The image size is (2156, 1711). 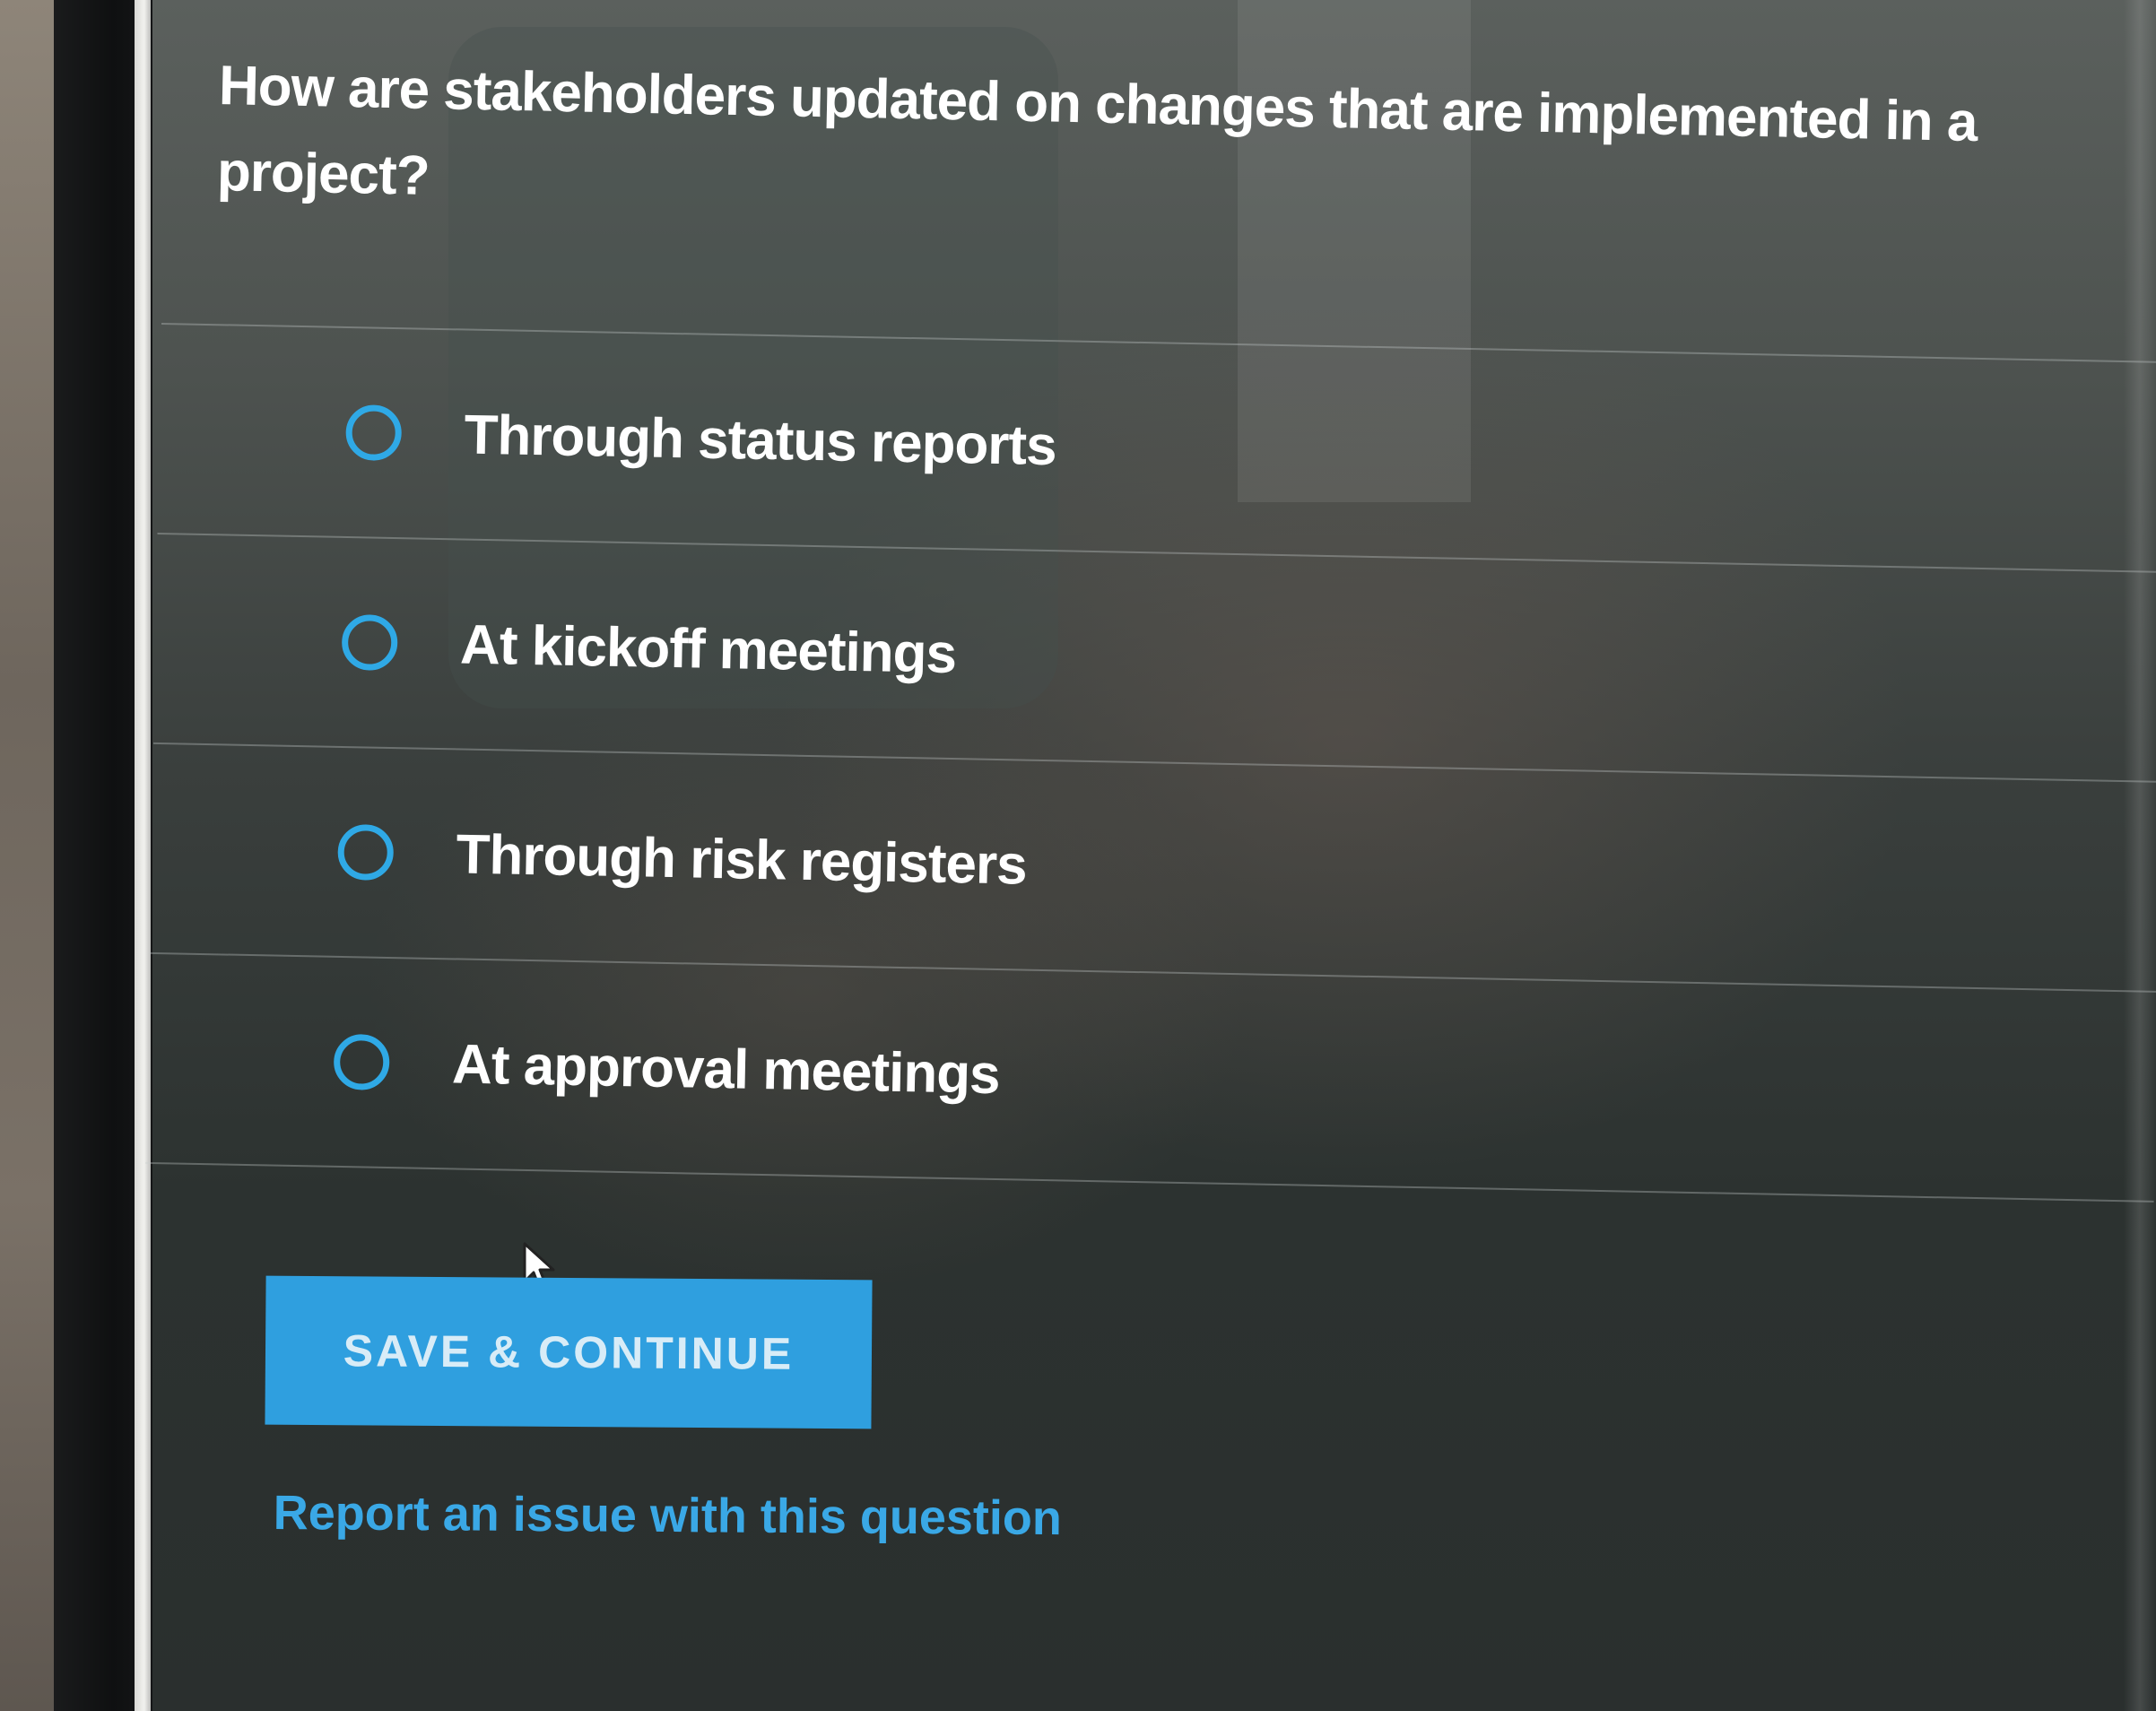 I want to click on answer-label: At kickoff meetings, so click(x=708, y=649).